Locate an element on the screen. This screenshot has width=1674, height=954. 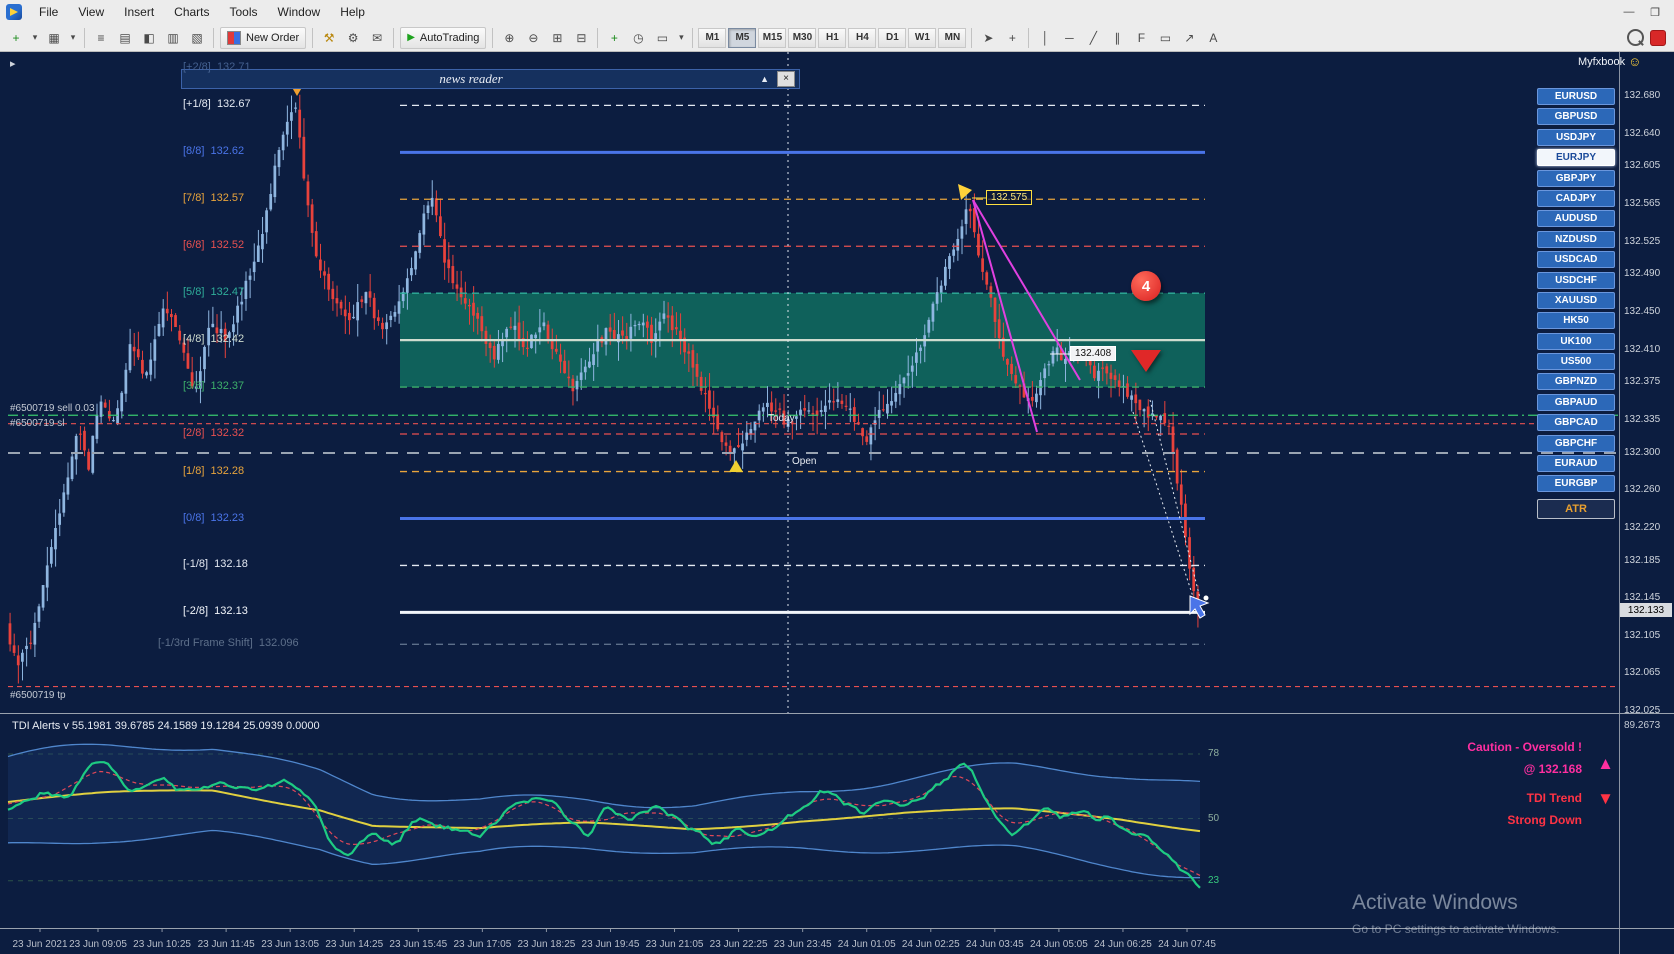
timeframe-mn-button: MN is located at coordinates (952, 37).